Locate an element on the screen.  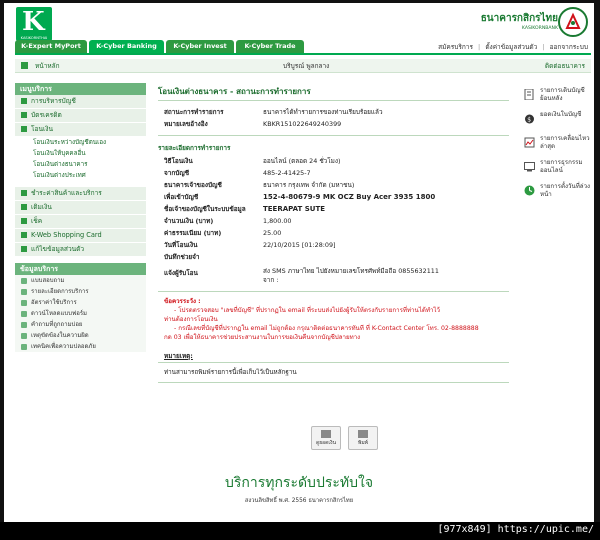
bank-name-en: KASIKORNBANK is located at coordinates (539, 28).